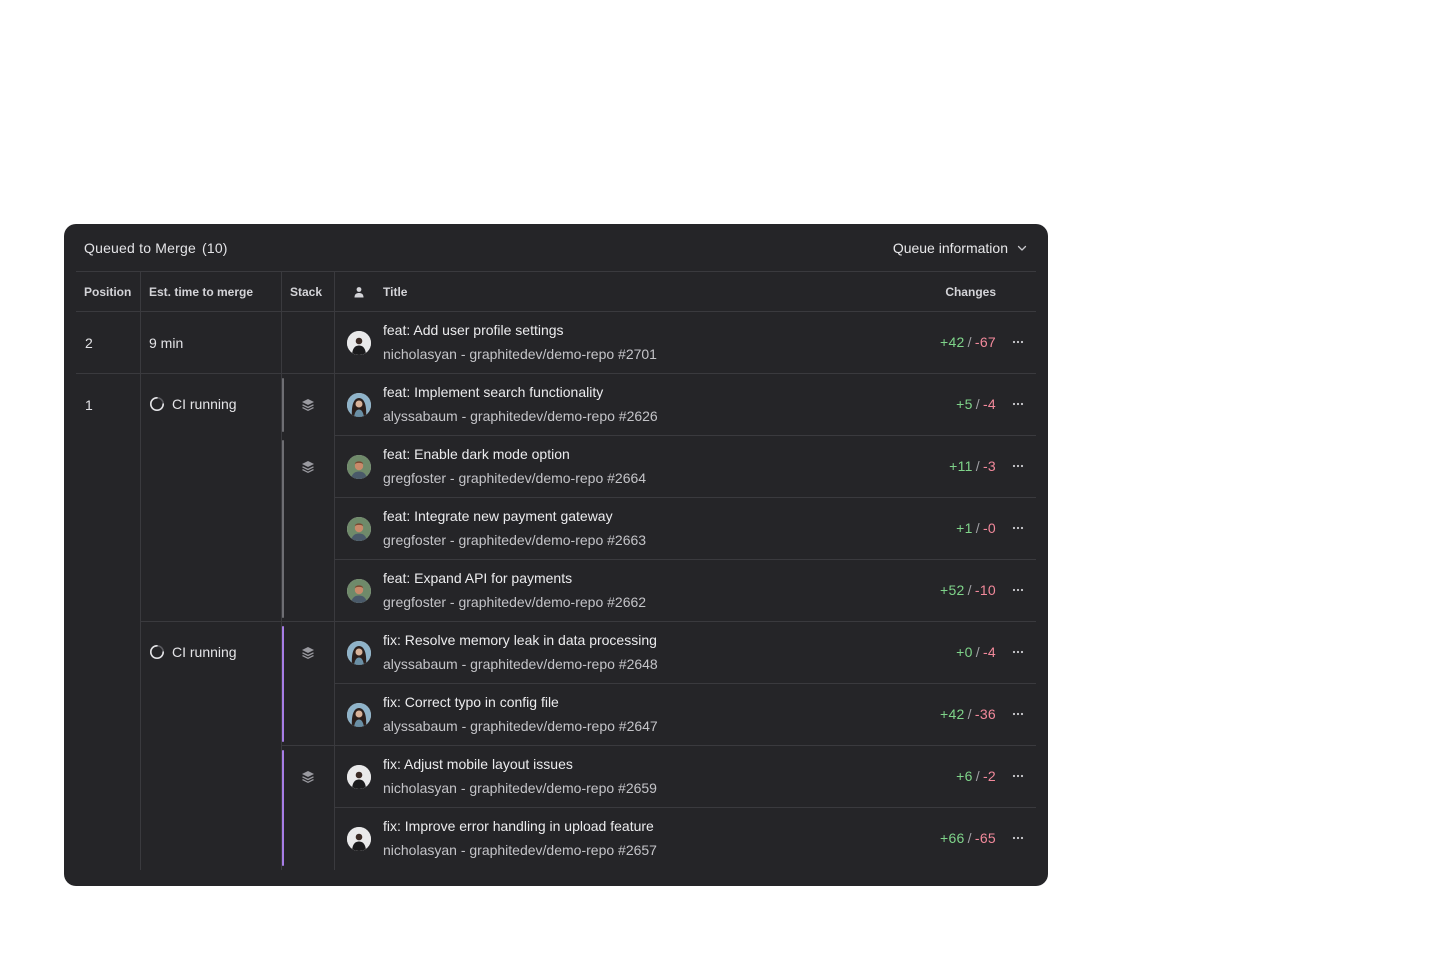 The image size is (1440, 980). What do you see at coordinates (515, 602) in the screenshot?
I see `pr-subtitle: gregfoster - graphitedev/demo-repo #2662` at bounding box center [515, 602].